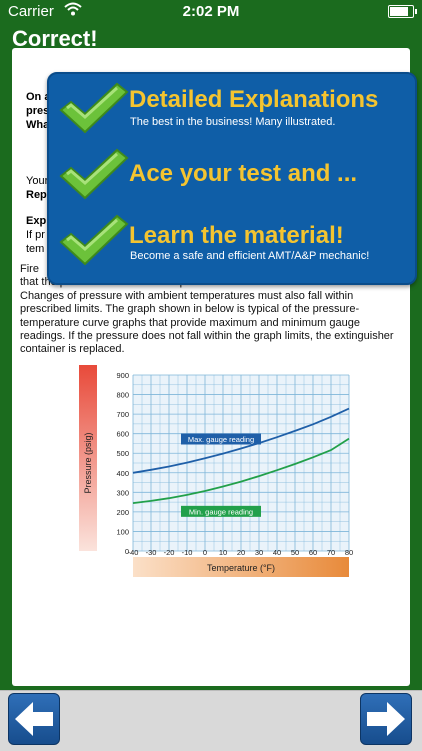  I want to click on left-arrow-icon, so click(34, 719).